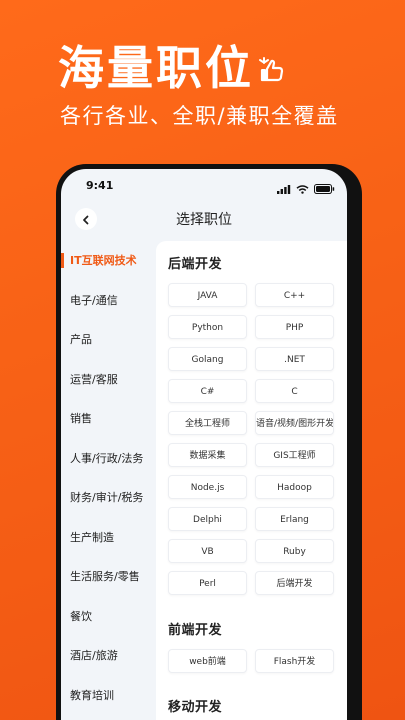 The image size is (405, 720). Describe the element at coordinates (294, 455) in the screenshot. I see `position-chip: GIS工程师` at that location.